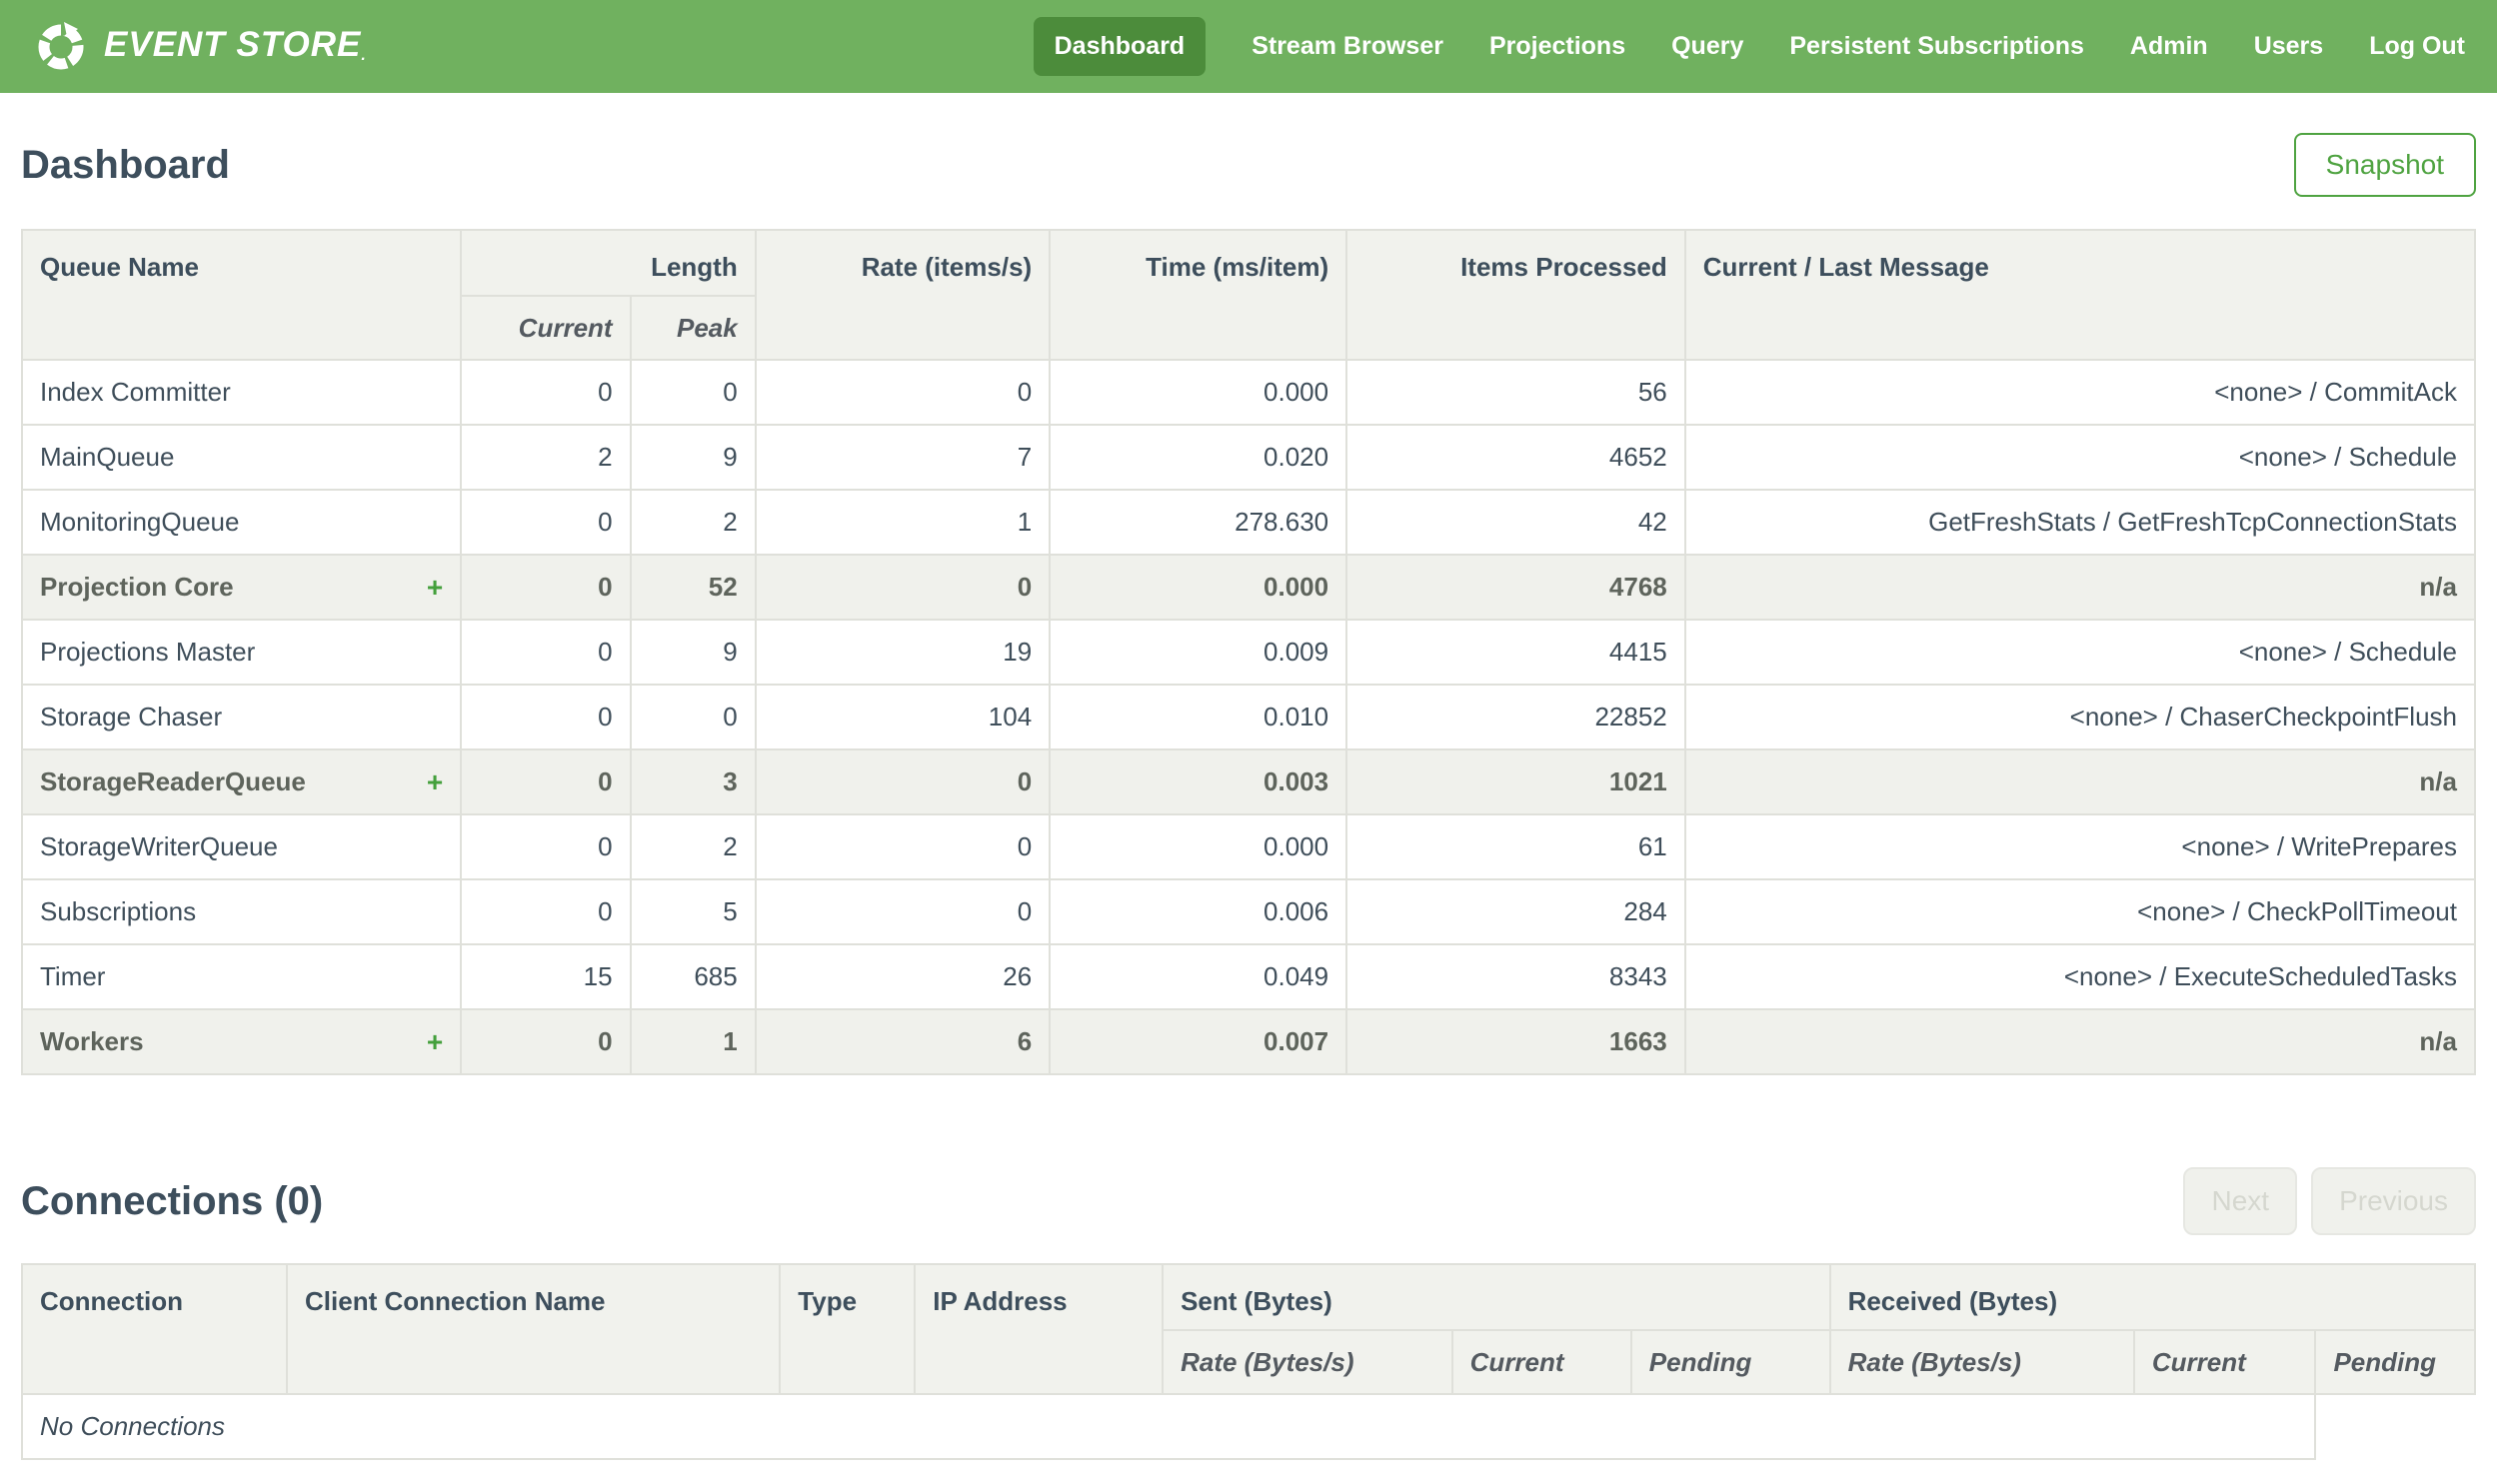  What do you see at coordinates (693, 846) in the screenshot?
I see `queue-length-peak: 2` at bounding box center [693, 846].